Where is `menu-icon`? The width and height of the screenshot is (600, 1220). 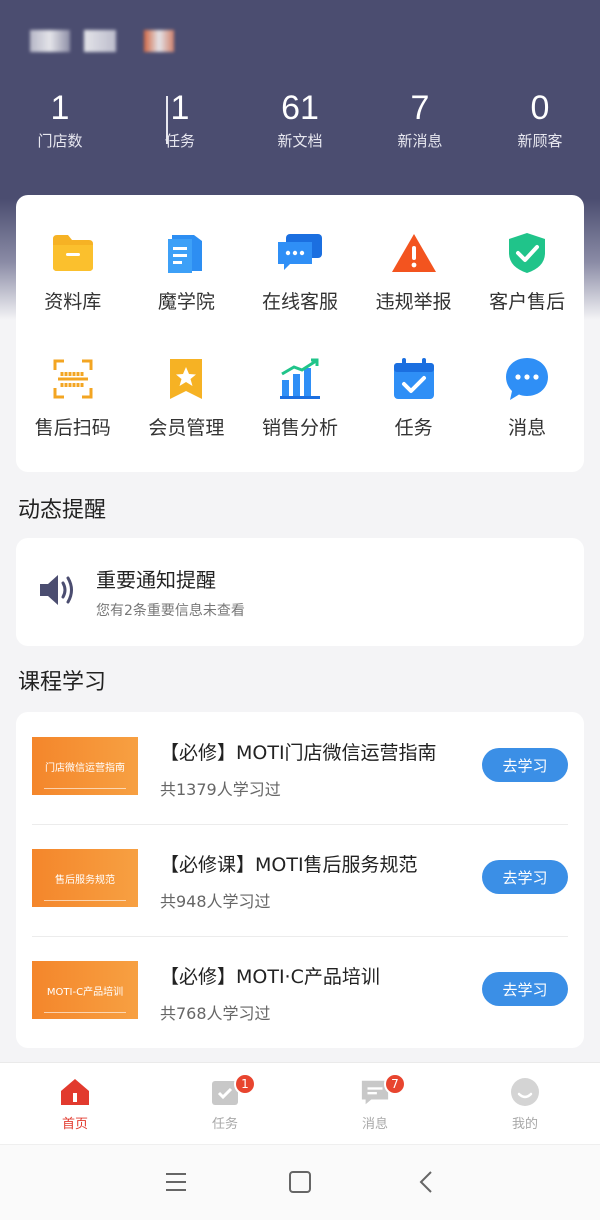 menu-icon is located at coordinates (176, 1184).